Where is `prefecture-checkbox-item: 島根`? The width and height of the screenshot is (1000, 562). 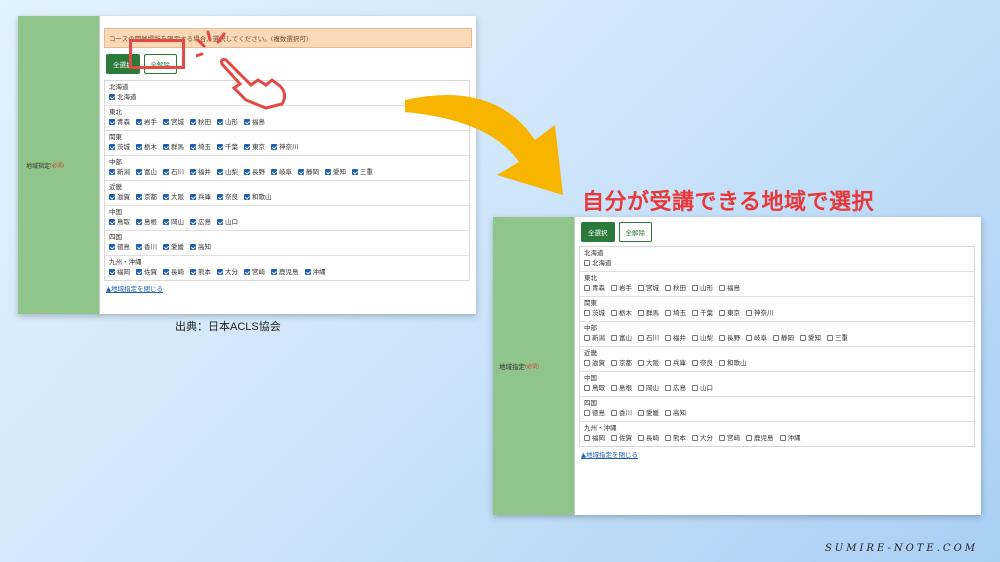 prefecture-checkbox-item: 島根 is located at coordinates (621, 388).